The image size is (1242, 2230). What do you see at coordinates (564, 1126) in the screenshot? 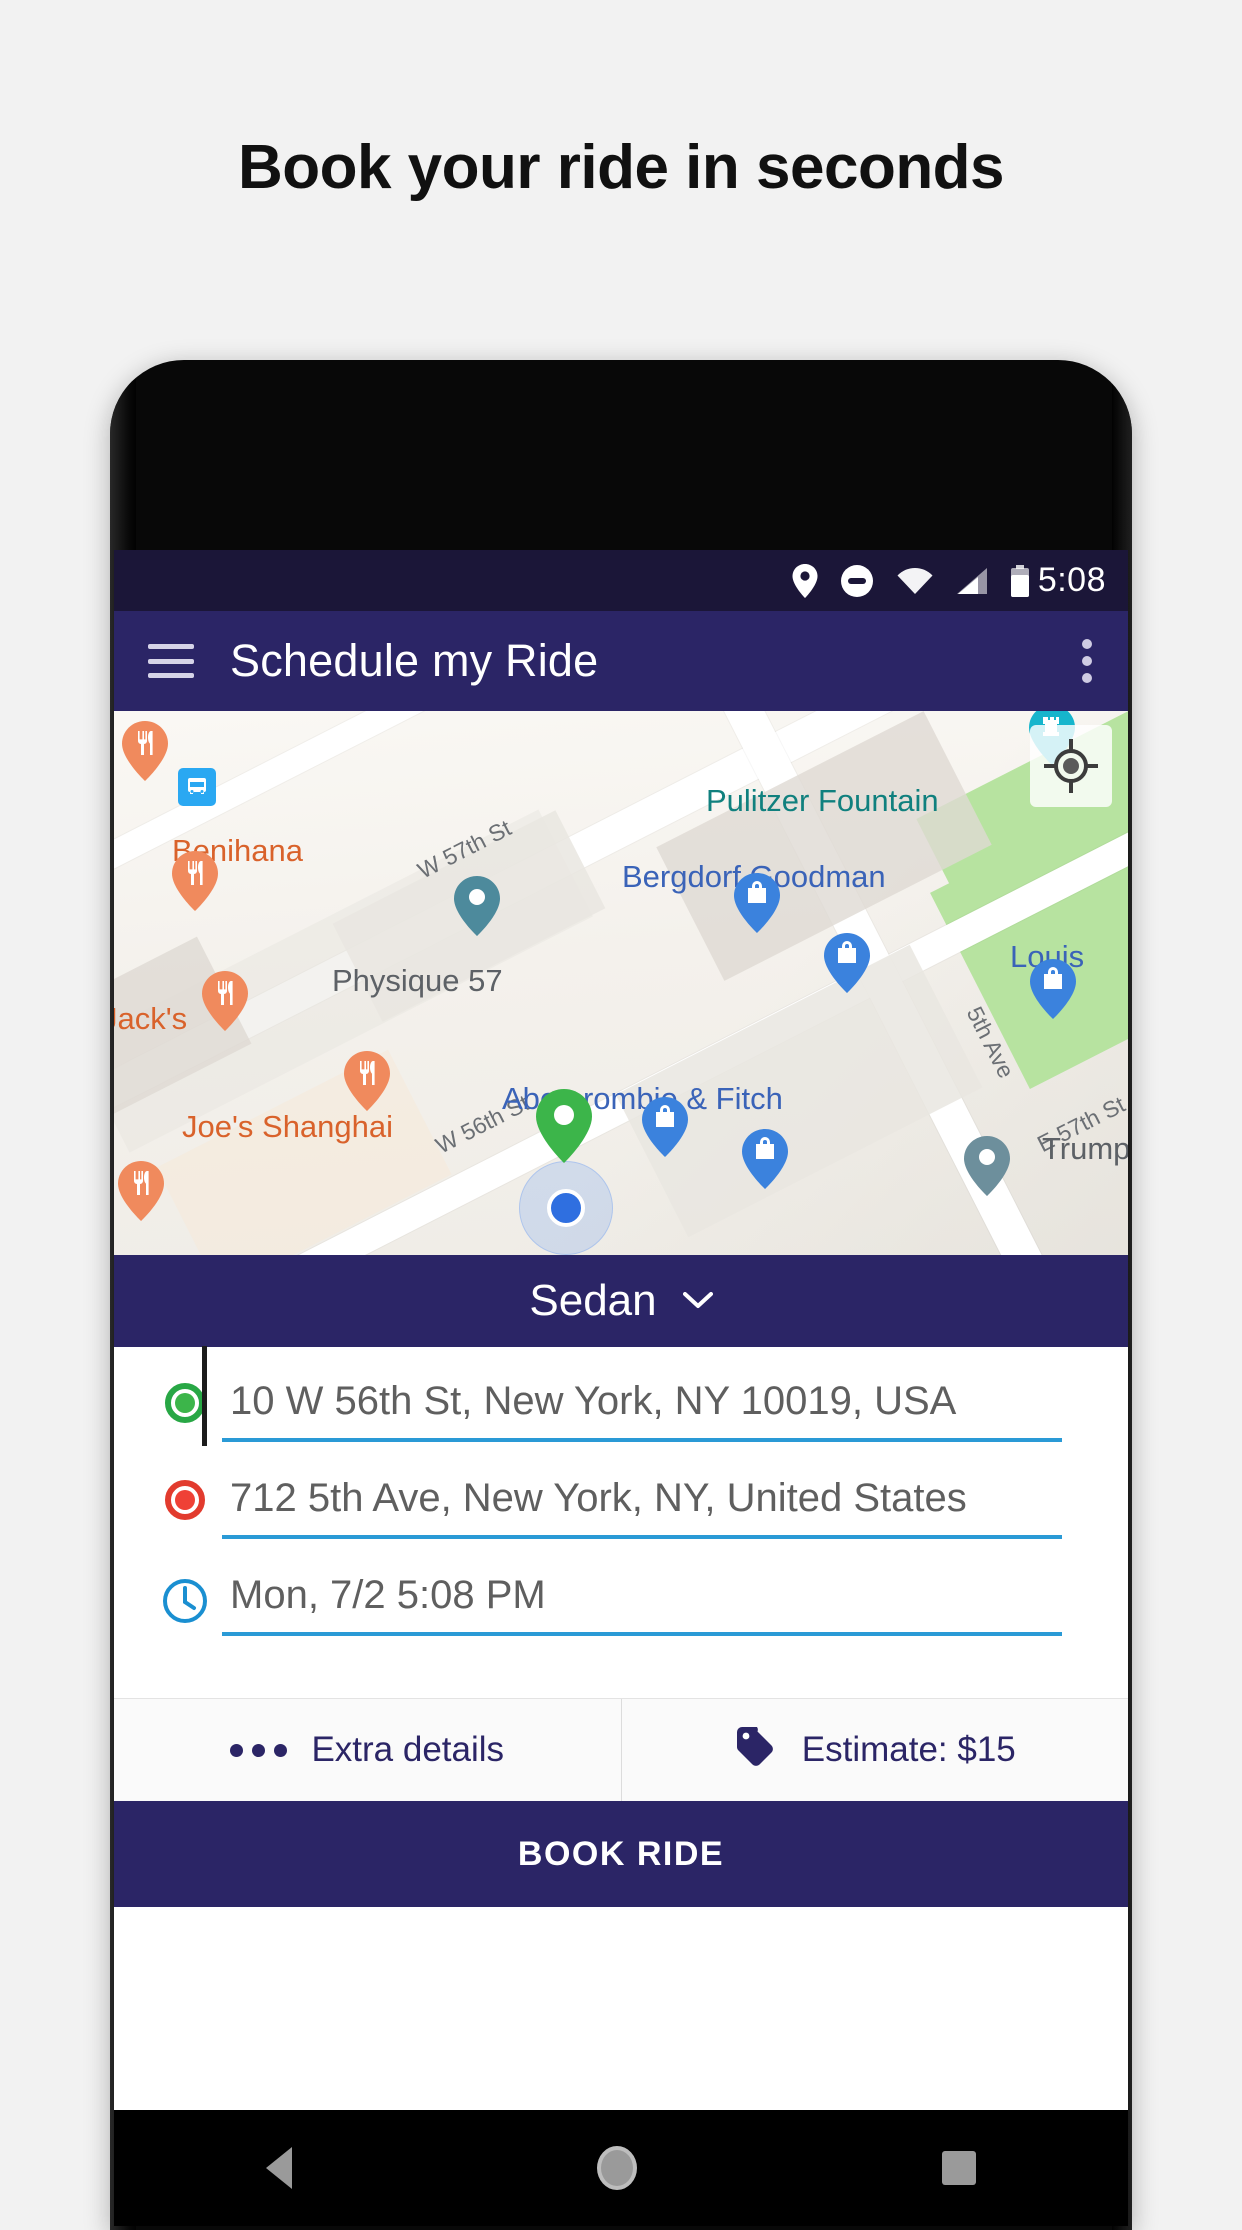
I see `pickup-marker-pin-icon` at bounding box center [564, 1126].